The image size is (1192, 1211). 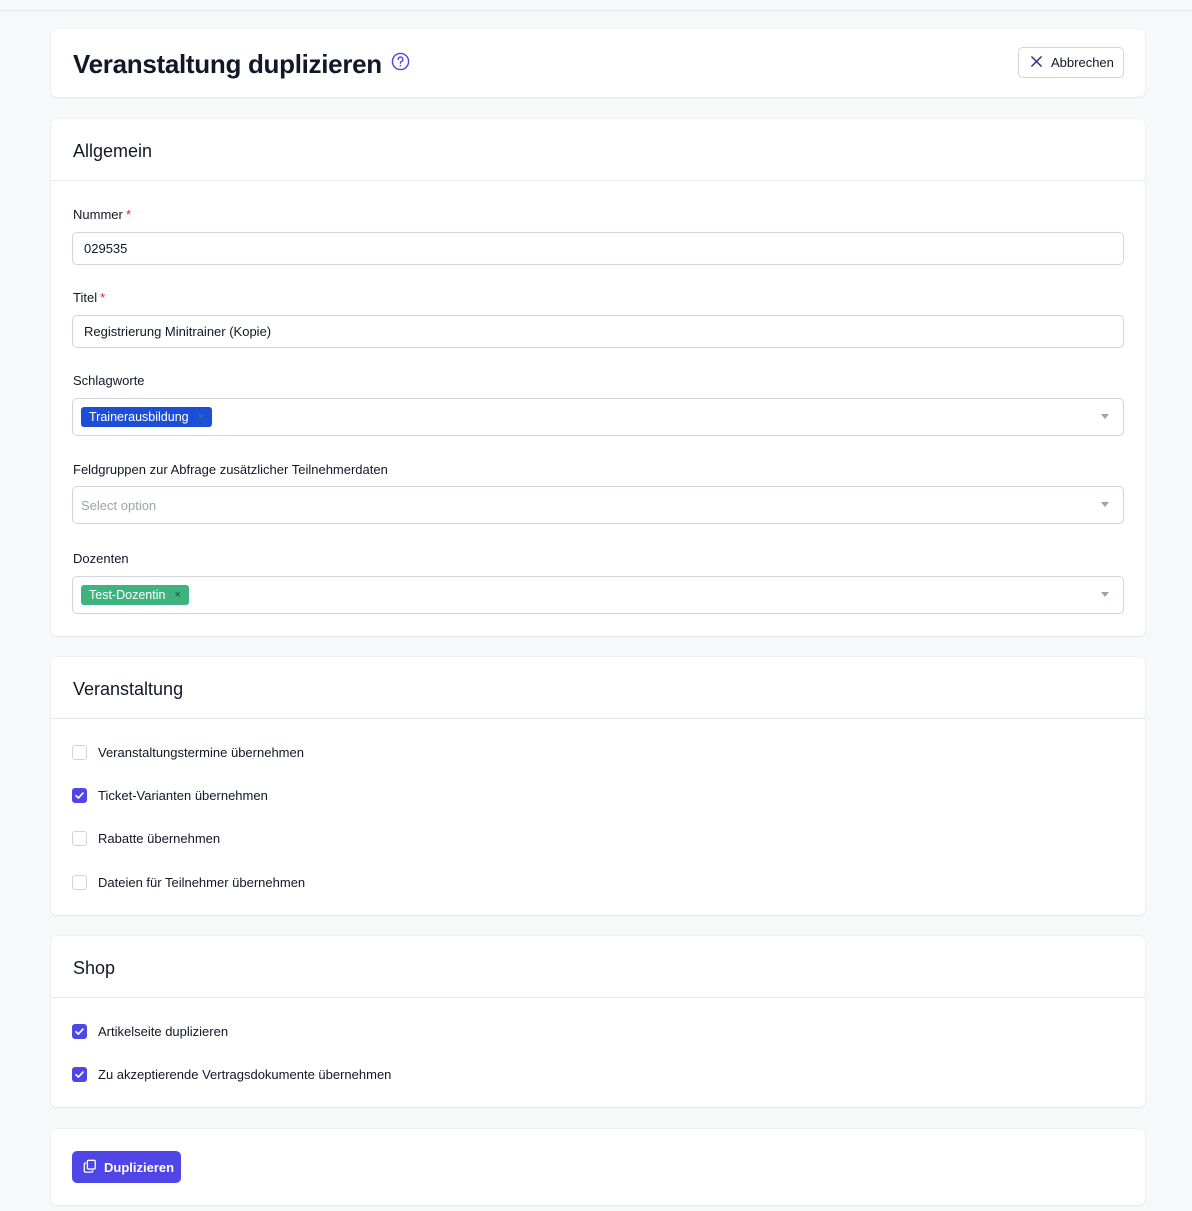 What do you see at coordinates (598, 63) in the screenshot?
I see `page-header: Veranstaltung duplizieren Abbrechen` at bounding box center [598, 63].